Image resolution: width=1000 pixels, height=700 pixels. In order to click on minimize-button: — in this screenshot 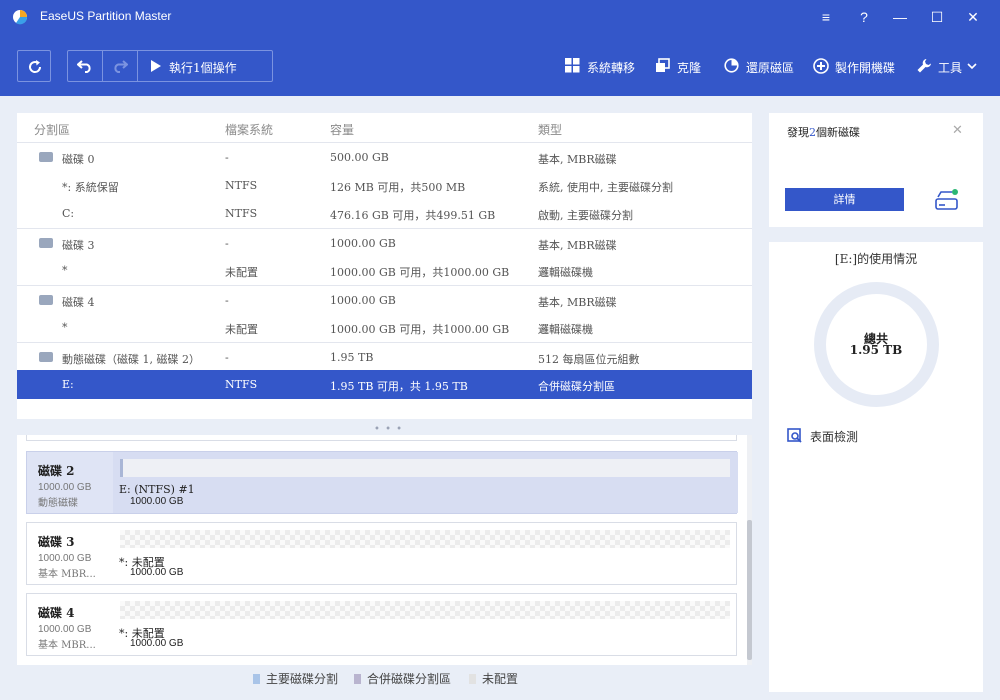, I will do `click(900, 17)`.